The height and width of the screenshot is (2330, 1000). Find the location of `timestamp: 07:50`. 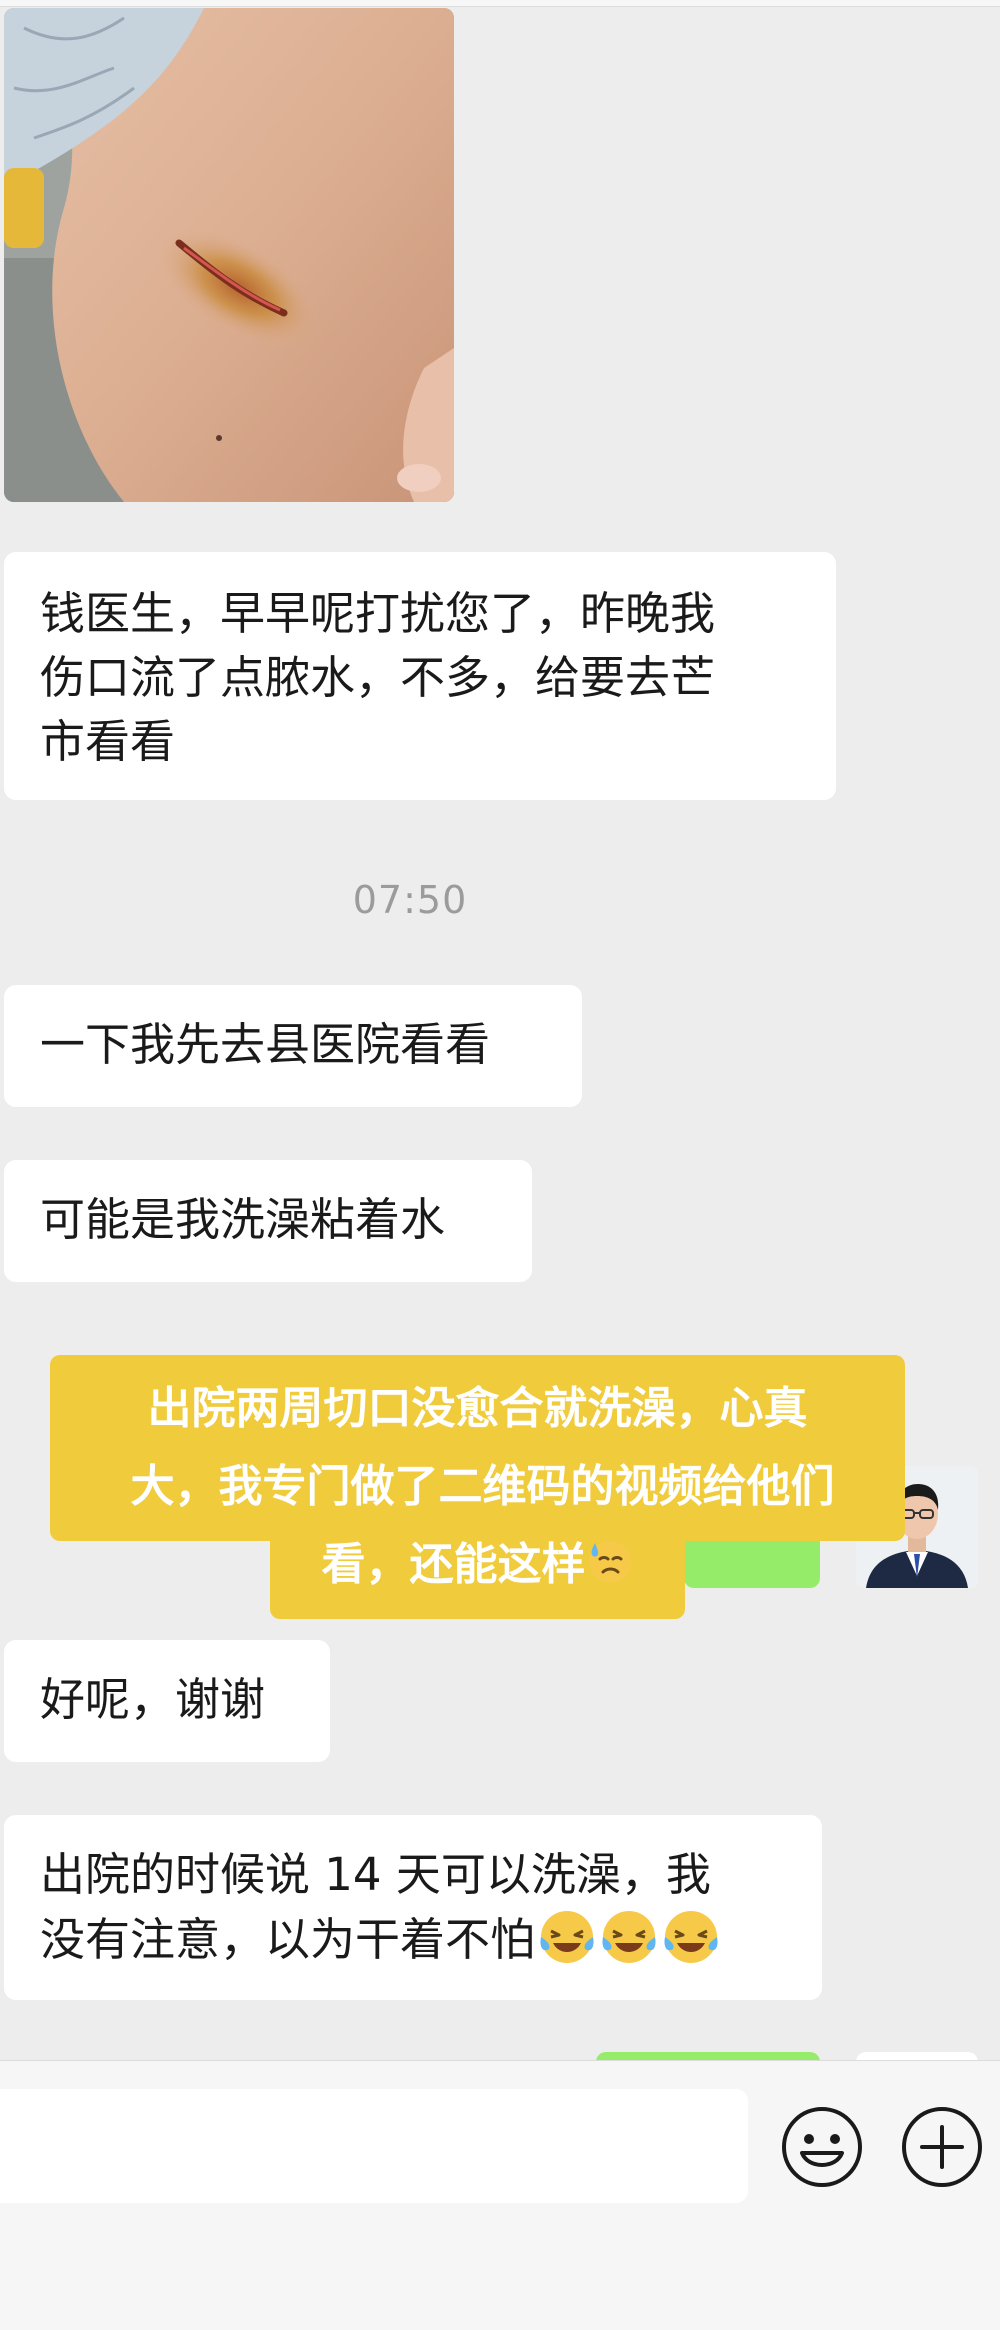

timestamp: 07:50 is located at coordinates (410, 900).